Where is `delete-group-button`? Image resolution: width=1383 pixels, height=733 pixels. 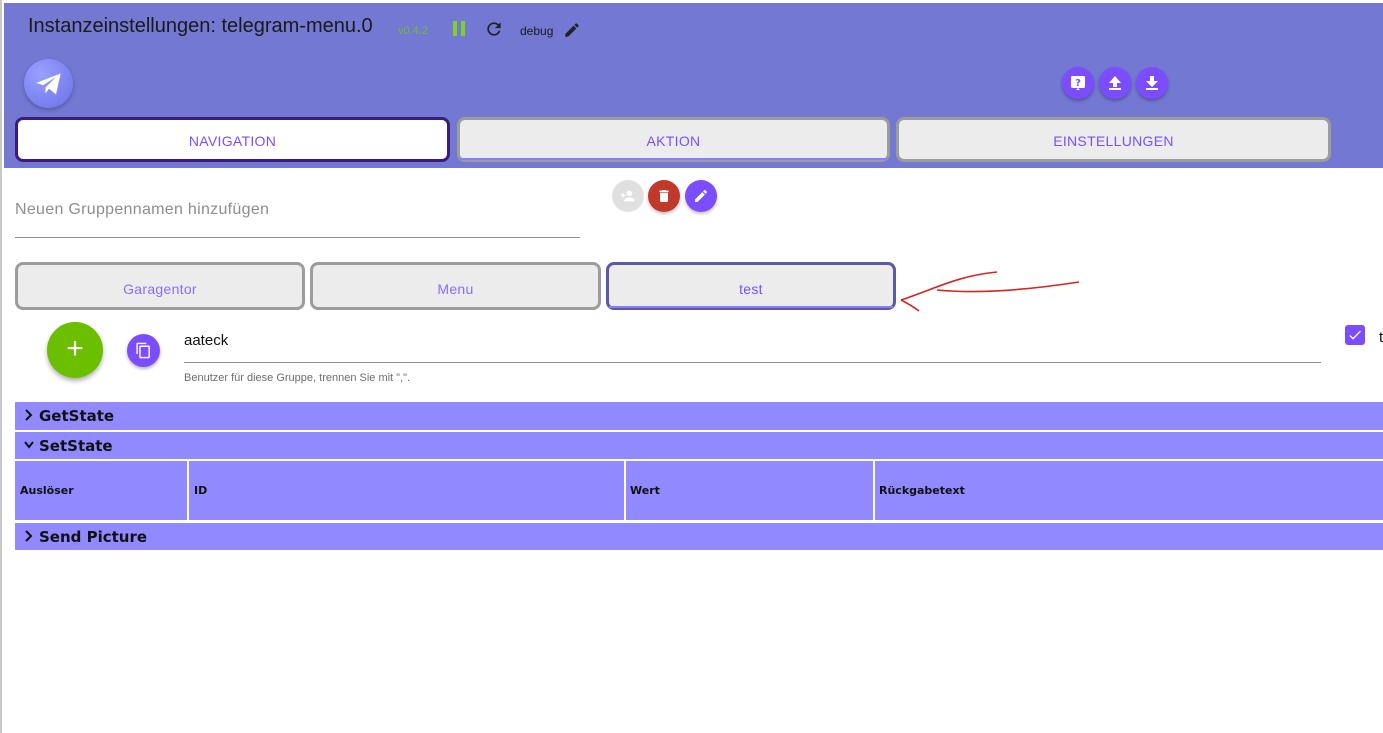
delete-group-button is located at coordinates (664, 196).